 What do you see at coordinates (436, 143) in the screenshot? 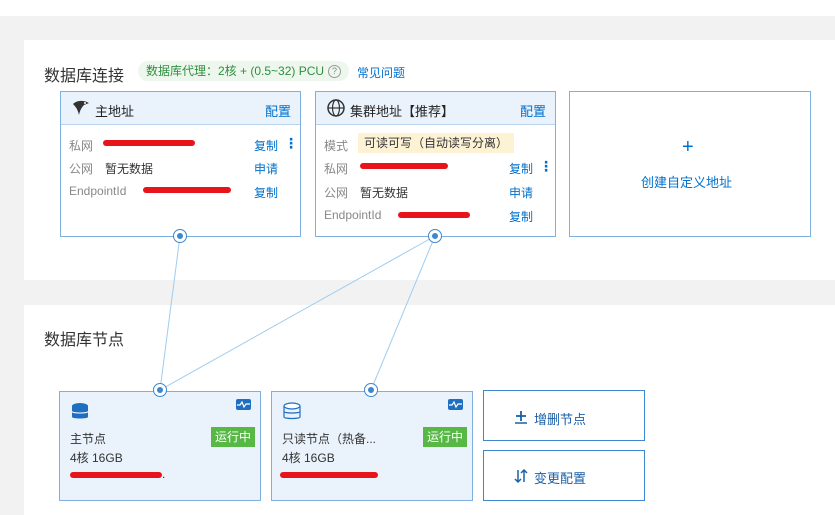
I see `cluster-mode-tag: 可读可写（自动读写分离）` at bounding box center [436, 143].